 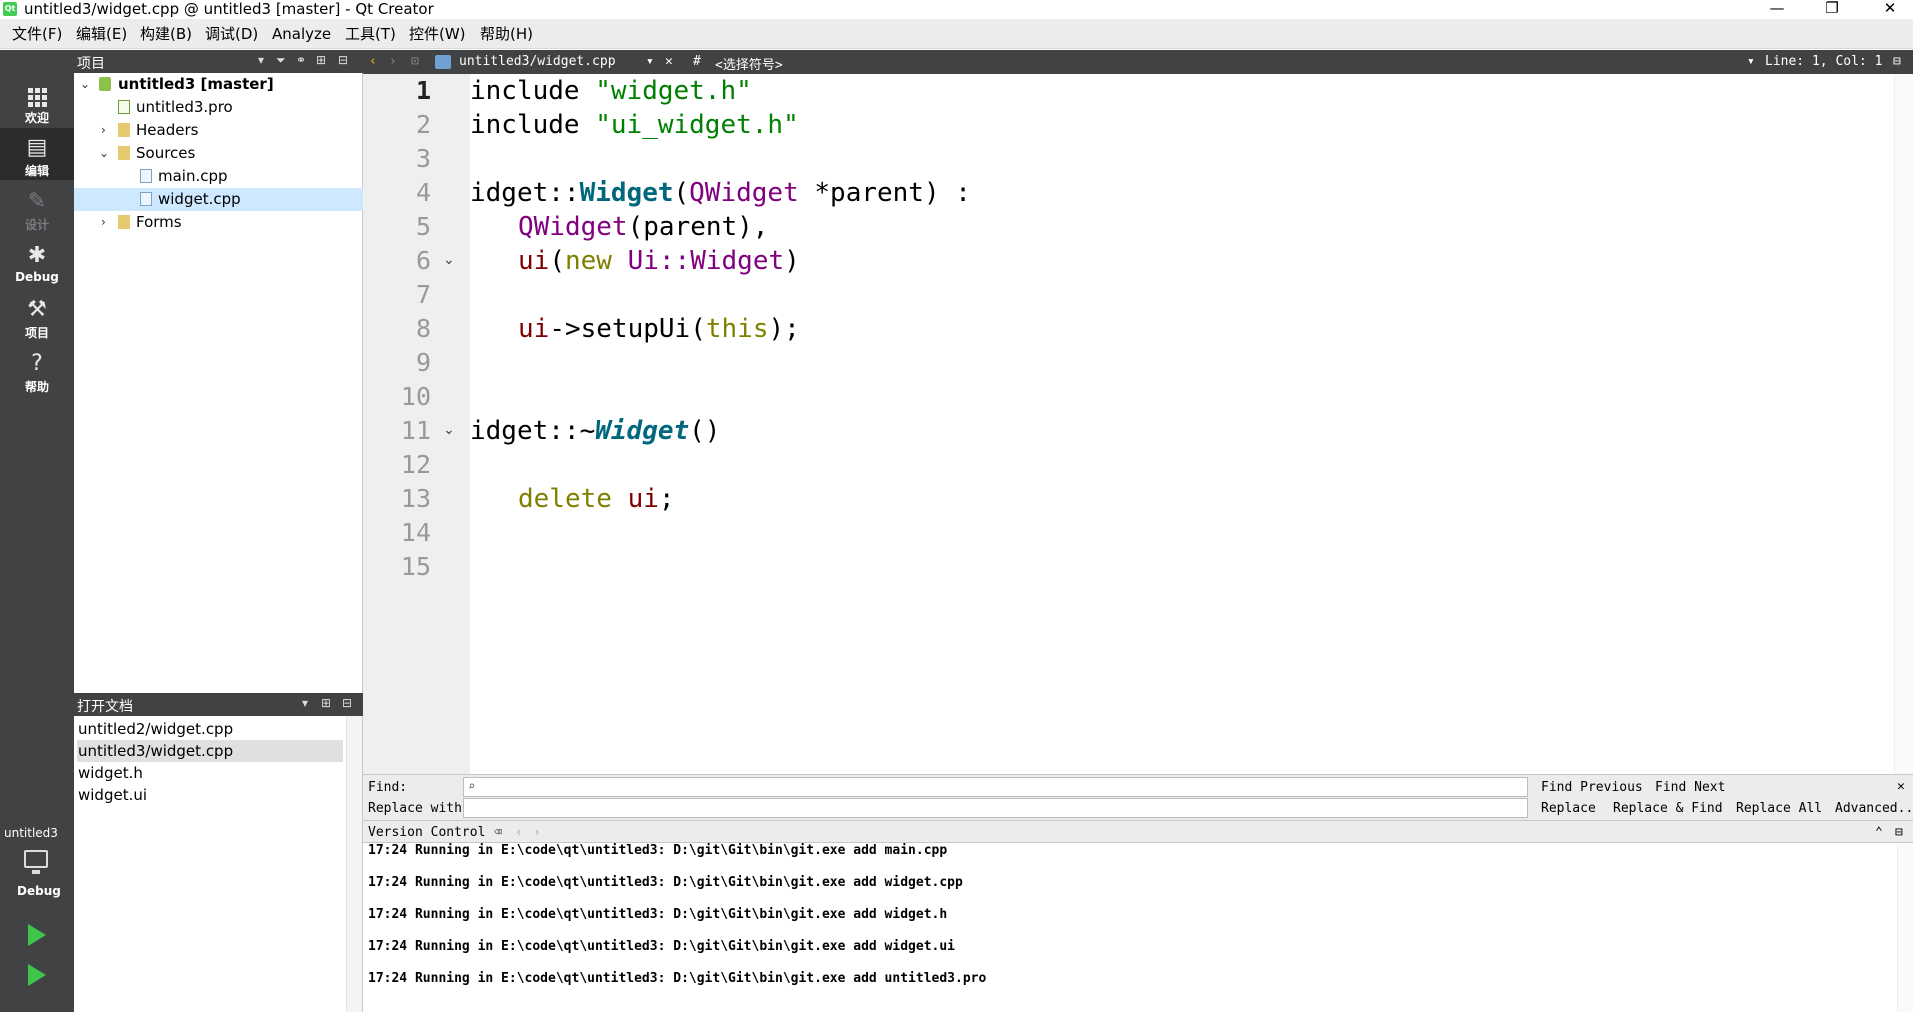 What do you see at coordinates (210, 751) in the screenshot?
I see `open-document-item: untitled3/widget.cpp` at bounding box center [210, 751].